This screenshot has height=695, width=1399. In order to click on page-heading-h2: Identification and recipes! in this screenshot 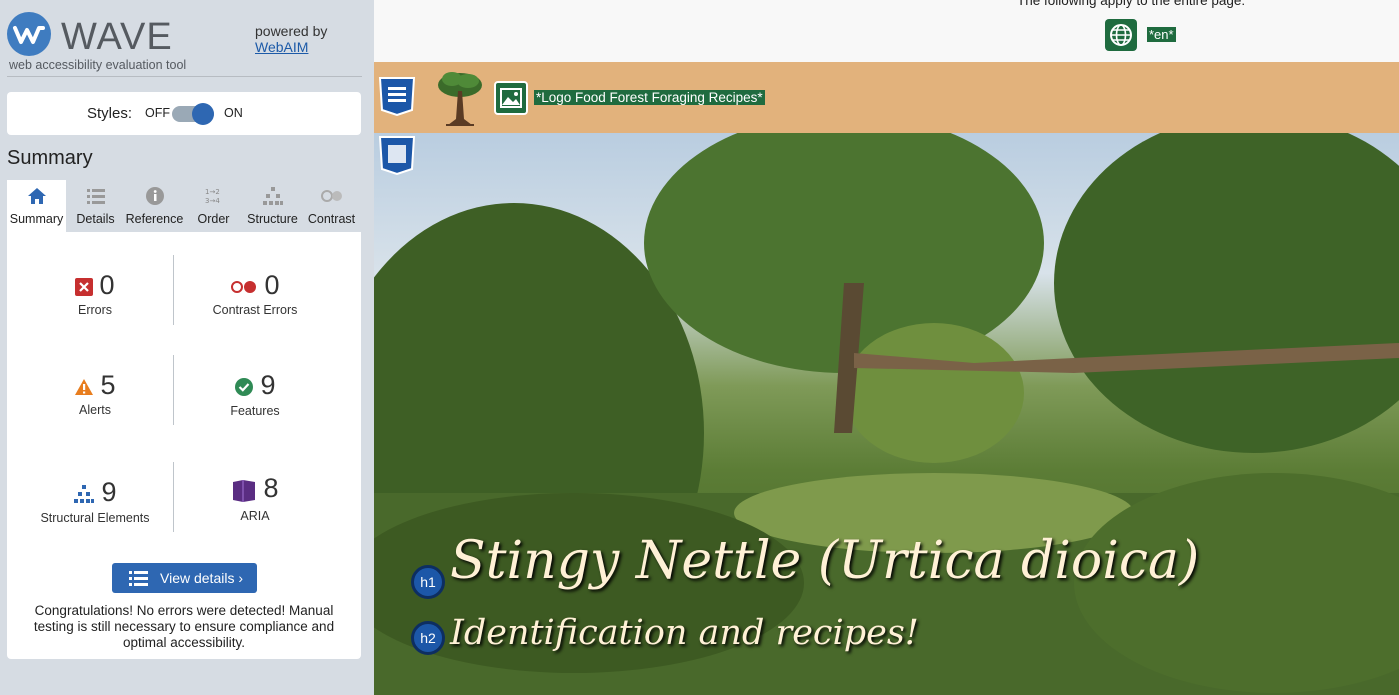, I will do `click(684, 633)`.